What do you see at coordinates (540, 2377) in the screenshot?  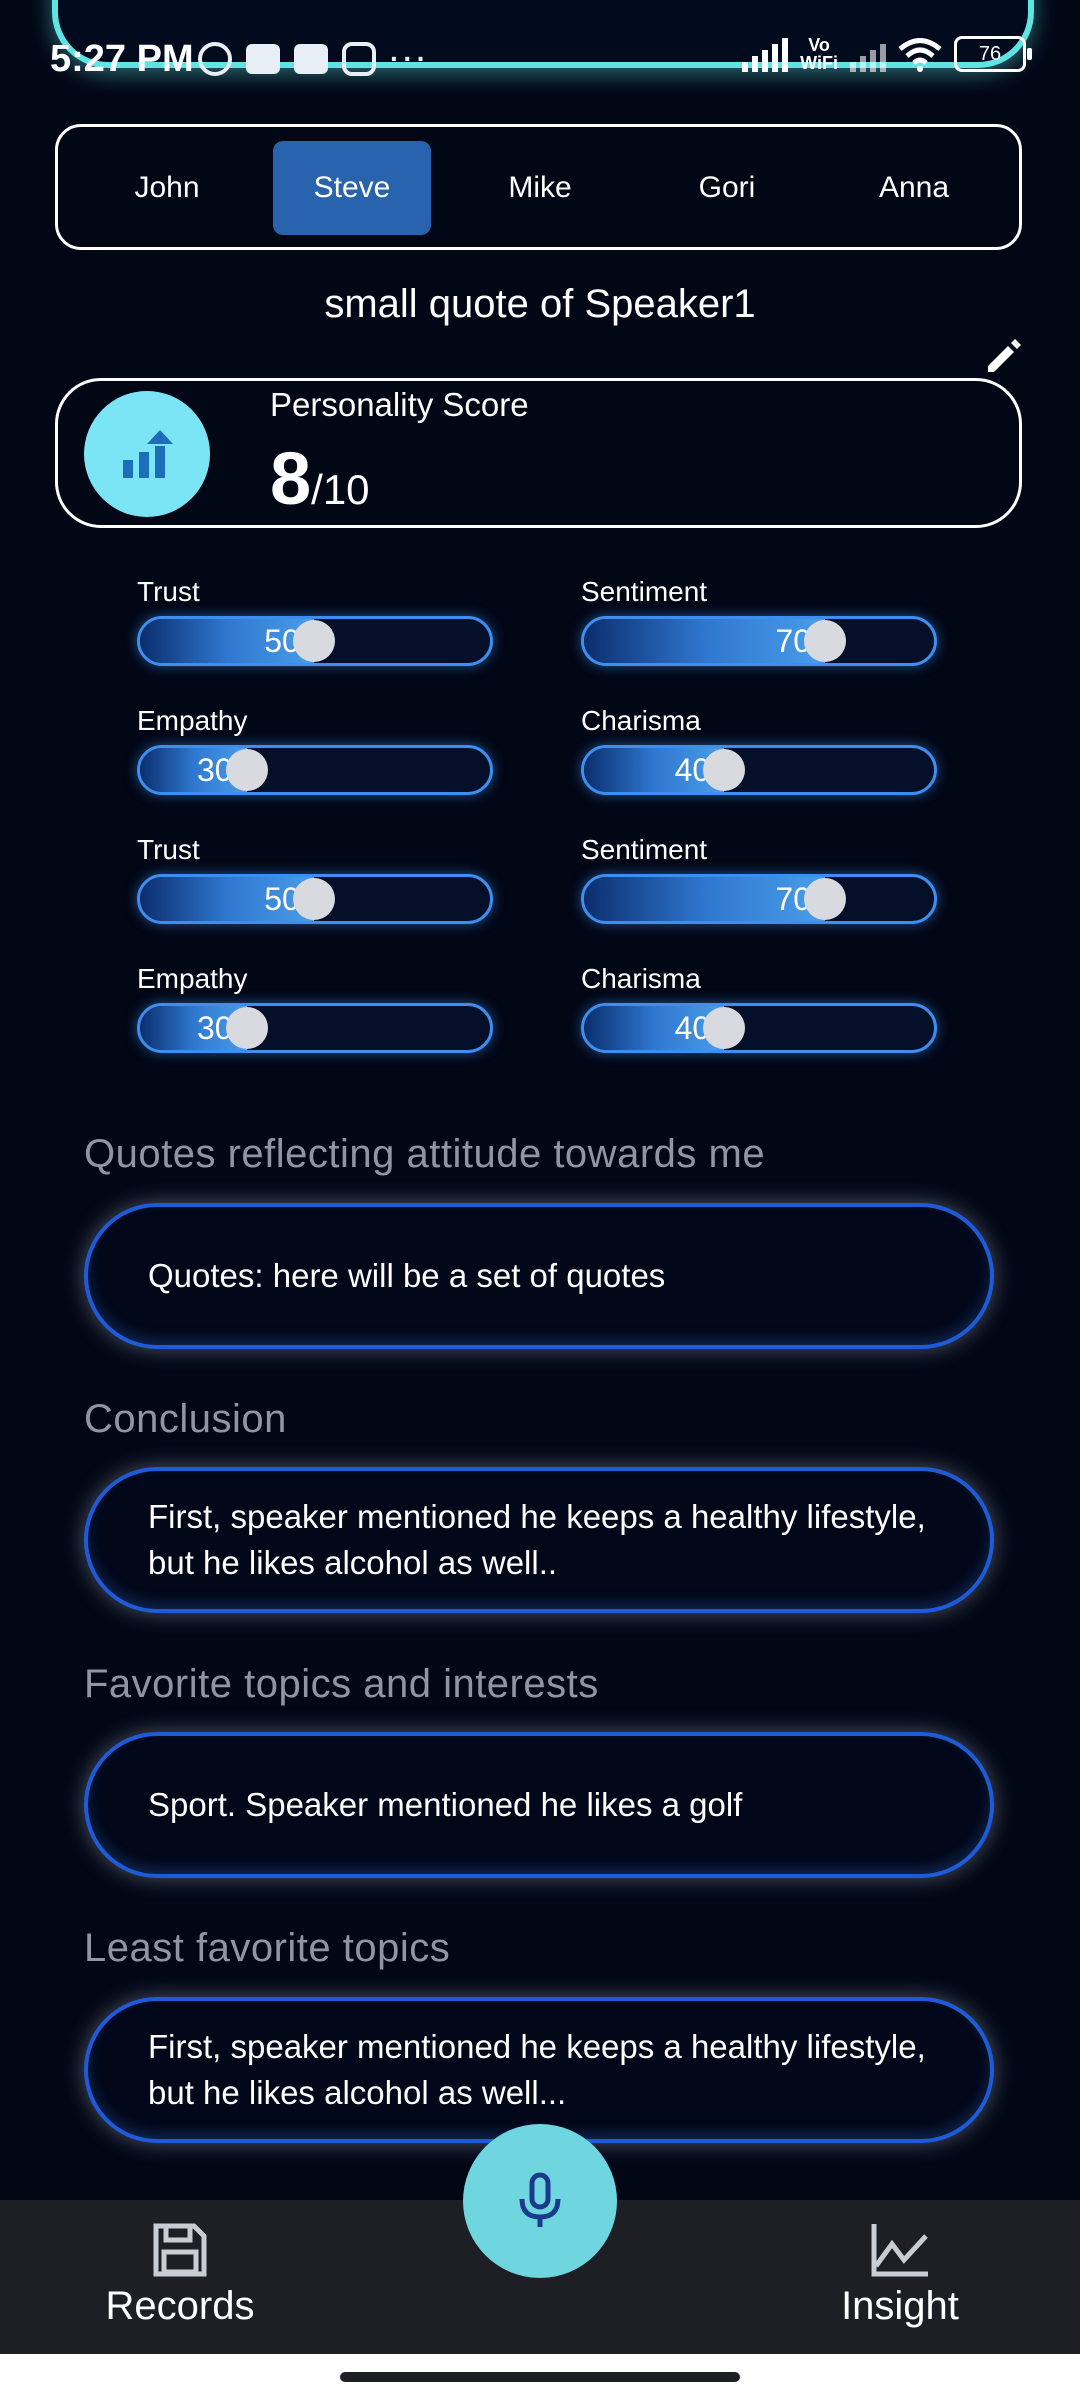 I see `home-gesture-handle` at bounding box center [540, 2377].